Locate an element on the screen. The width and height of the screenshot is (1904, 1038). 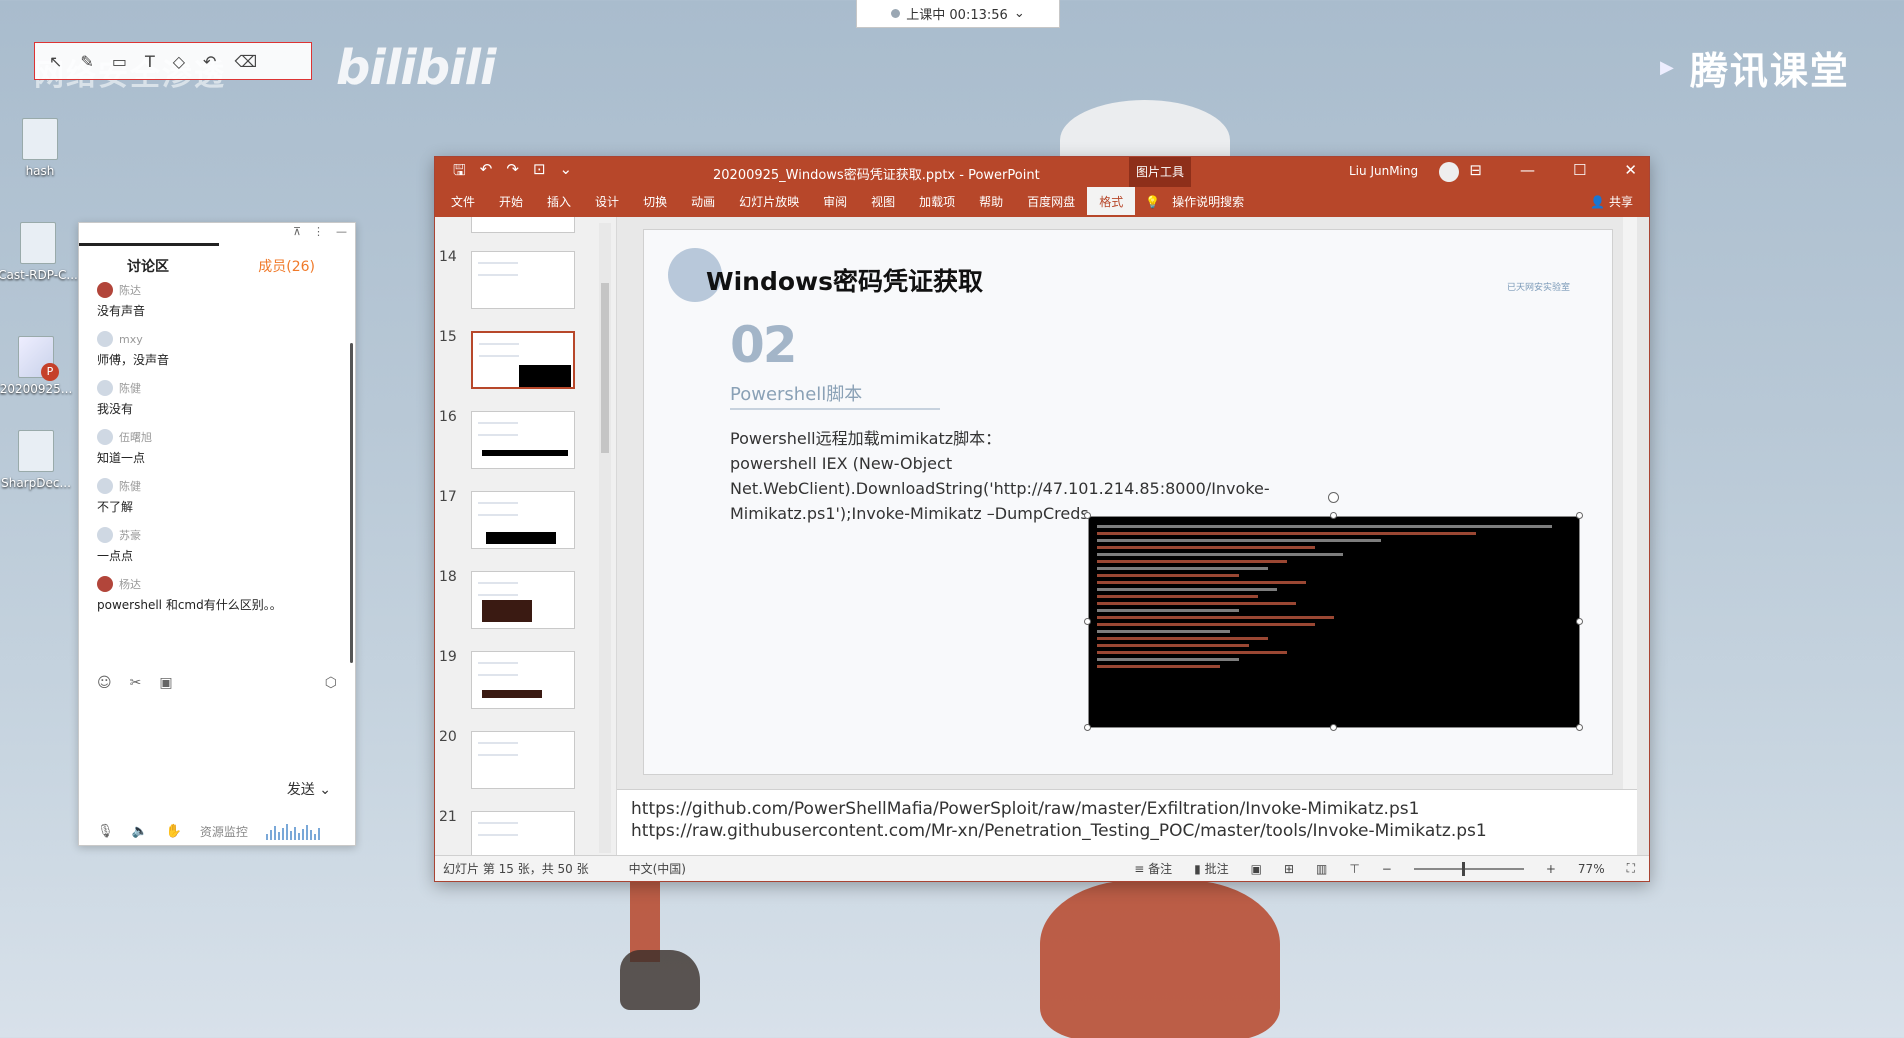
message-item: 陈达 没有声音 is located at coordinates (217, 300).